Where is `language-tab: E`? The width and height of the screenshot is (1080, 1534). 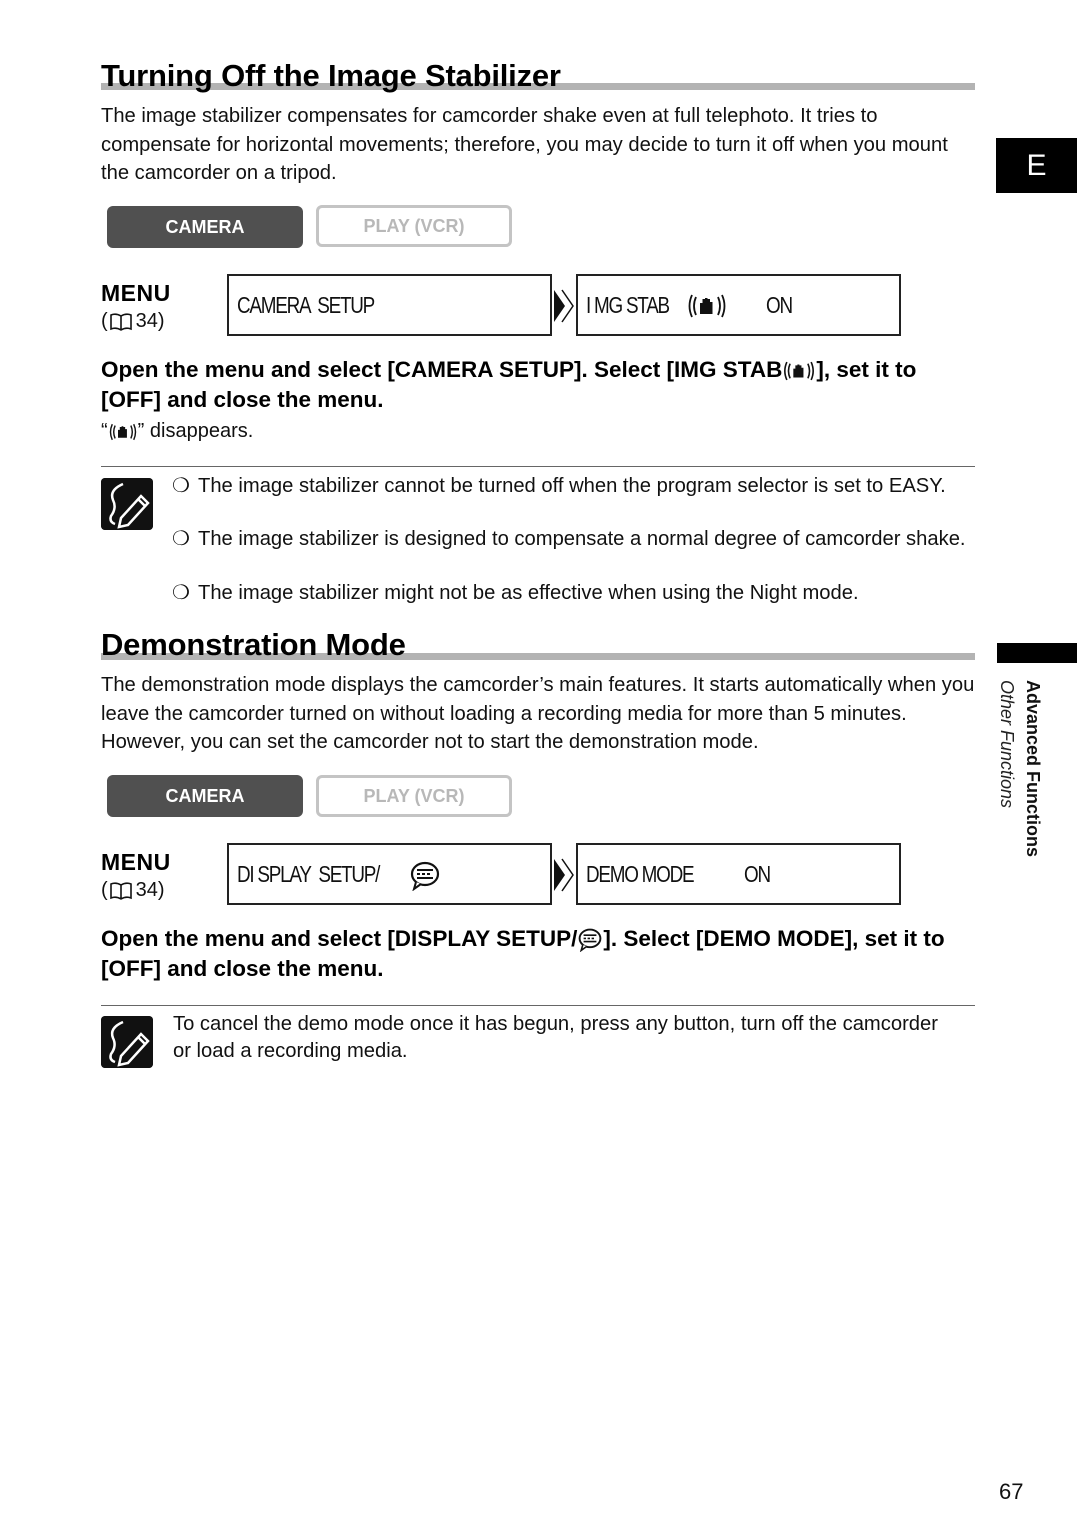
language-tab: E is located at coordinates (1036, 165).